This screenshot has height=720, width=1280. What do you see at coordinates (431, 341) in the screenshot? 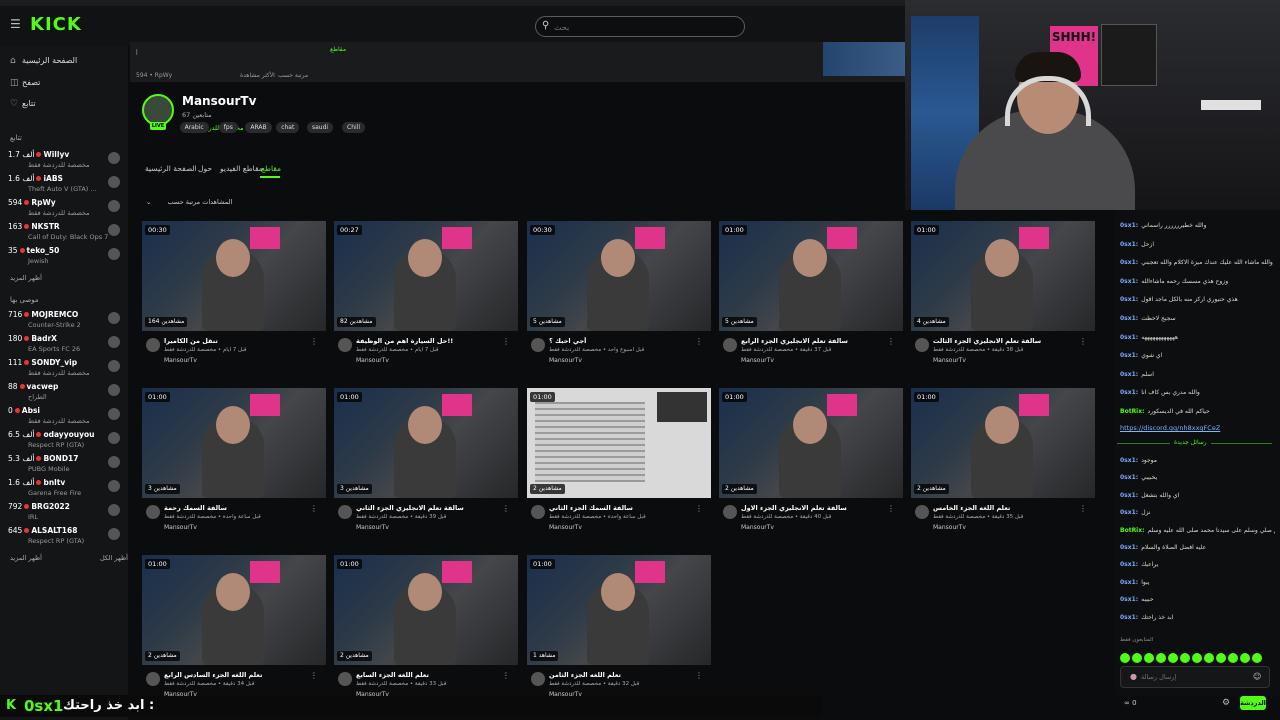
I see `video-title: حل السيارة اهم من الوظيفة!!` at bounding box center [431, 341].